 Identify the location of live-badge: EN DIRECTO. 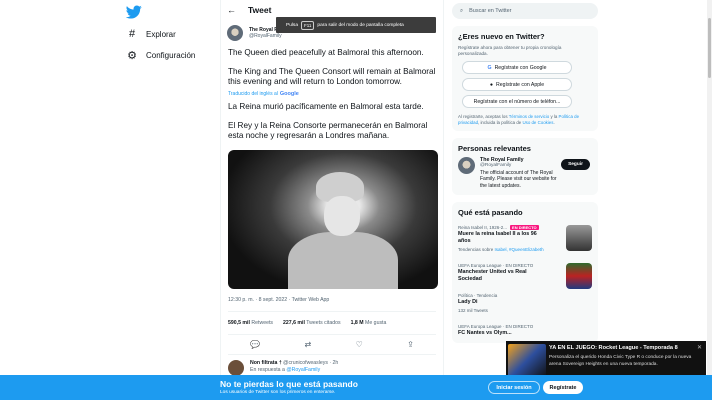
(524, 228).